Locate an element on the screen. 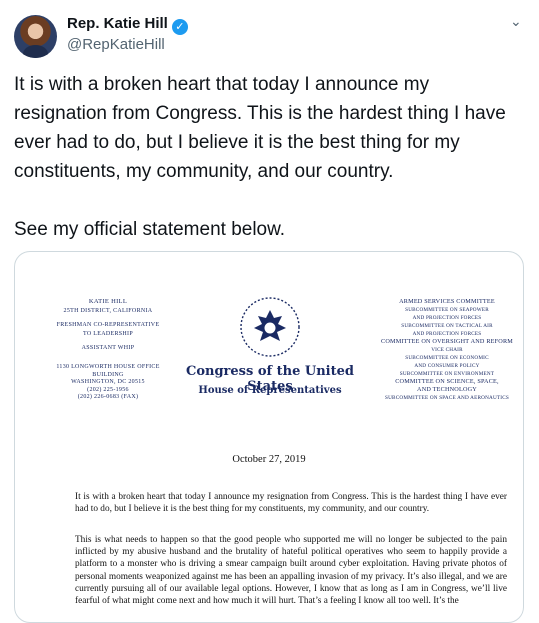  lh-addr1: 1130 LONGWORTH HOUSE OFFICE BUILDING is located at coordinates (108, 371).